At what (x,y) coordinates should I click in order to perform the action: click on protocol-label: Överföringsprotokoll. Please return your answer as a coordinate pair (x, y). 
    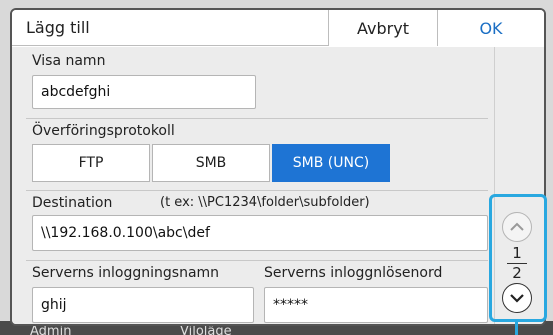
    Looking at the image, I should click on (103, 131).